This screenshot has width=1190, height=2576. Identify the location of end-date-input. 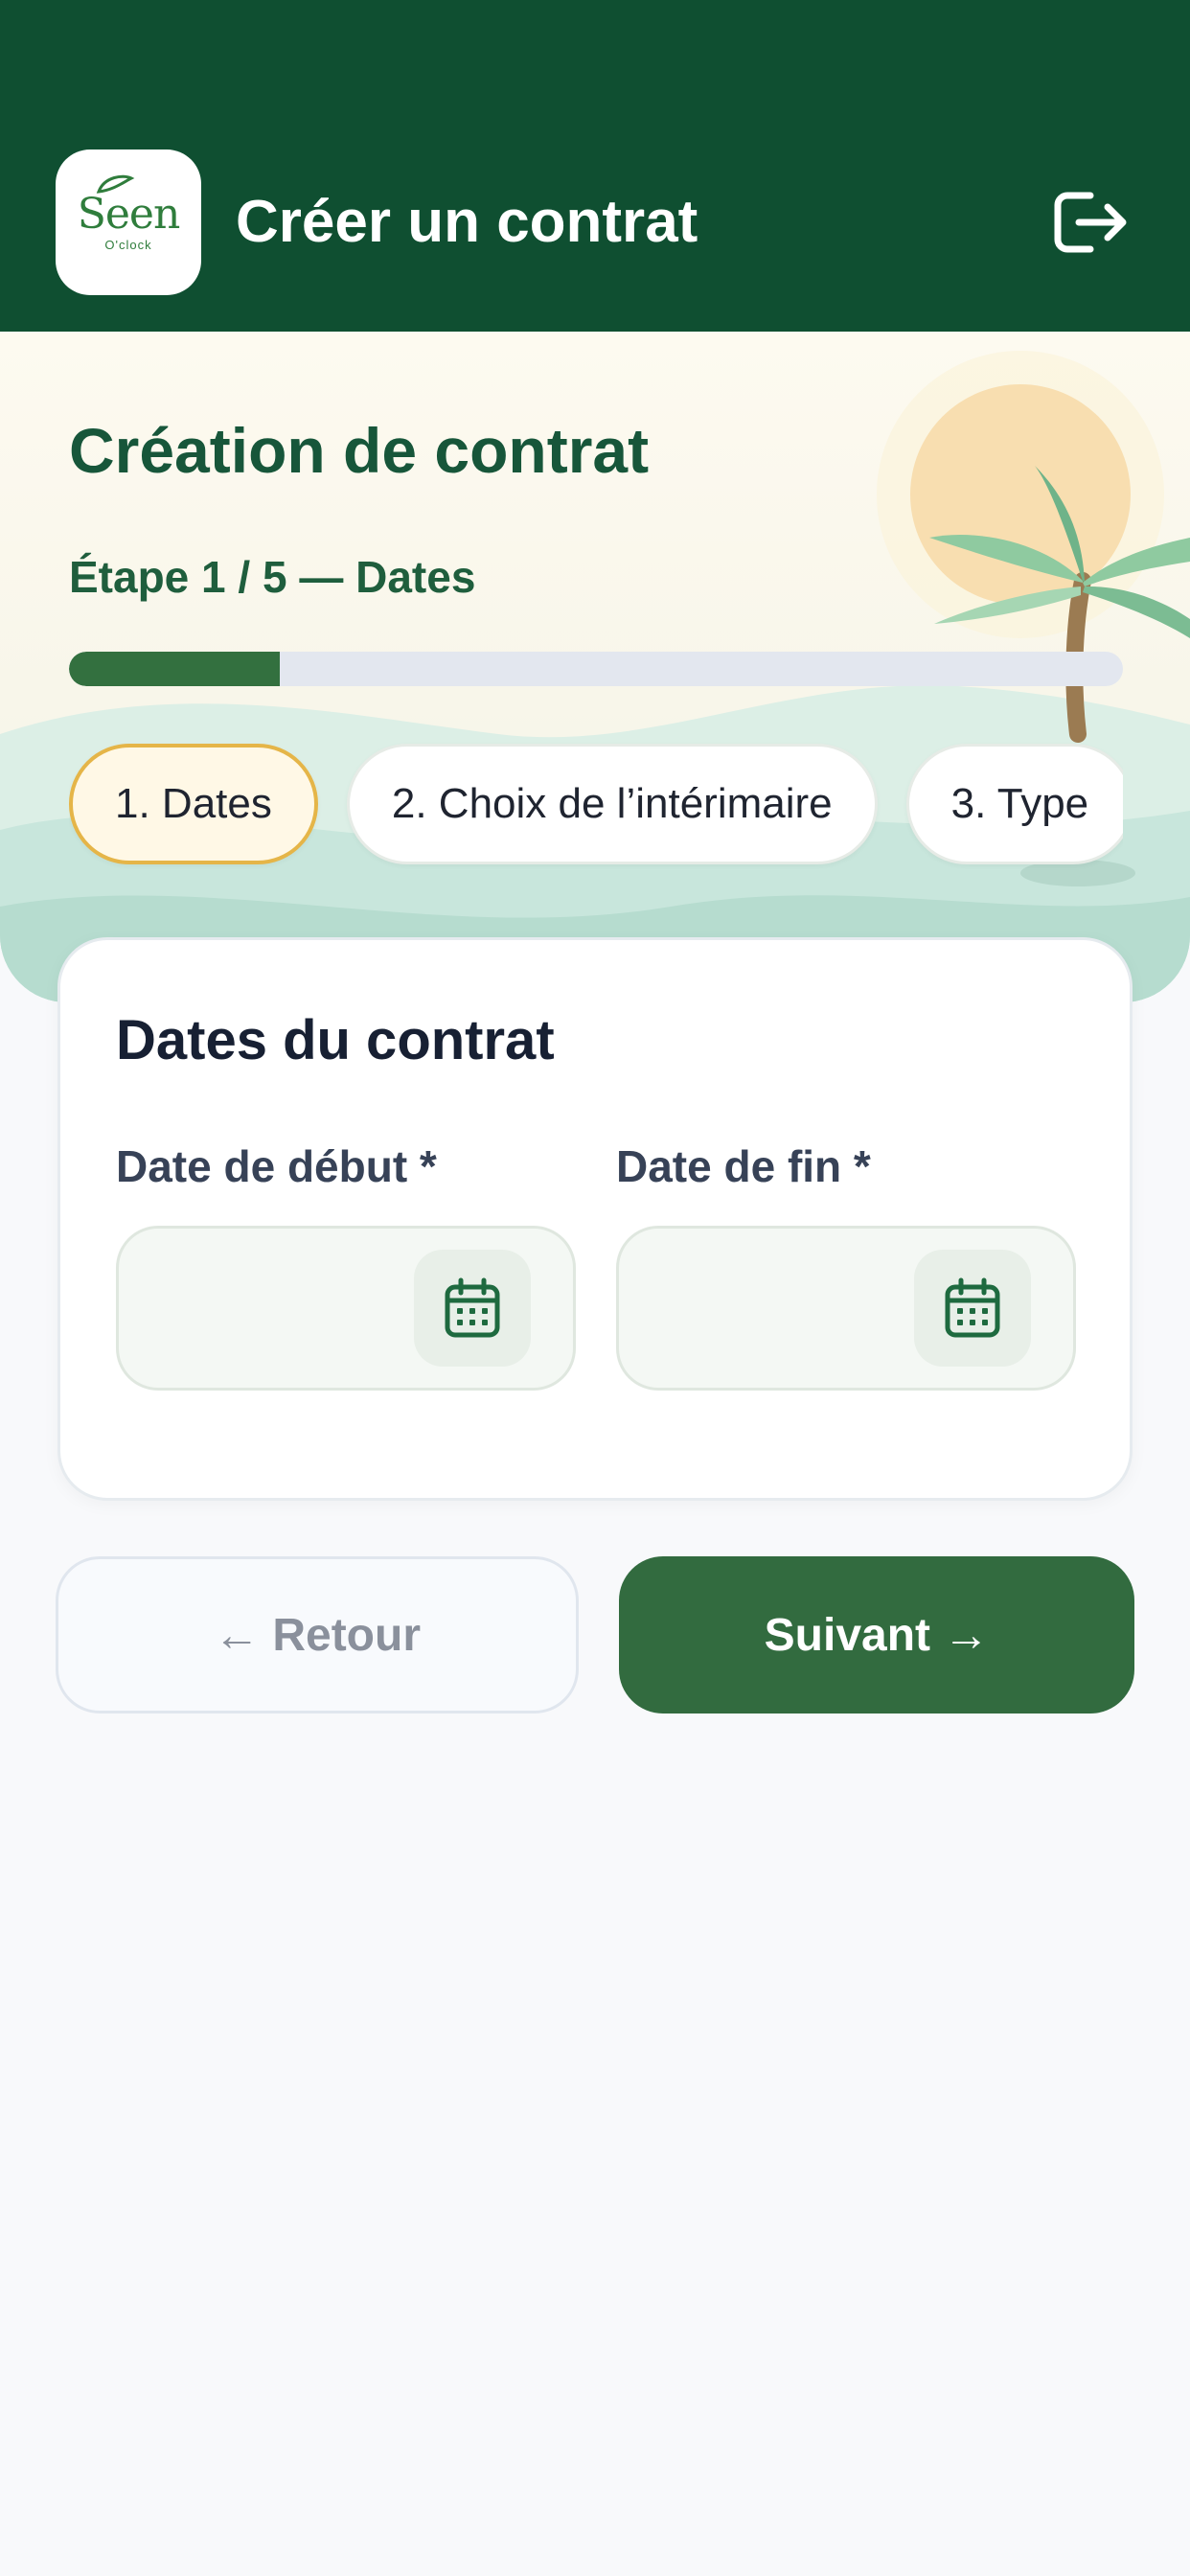
(846, 1308).